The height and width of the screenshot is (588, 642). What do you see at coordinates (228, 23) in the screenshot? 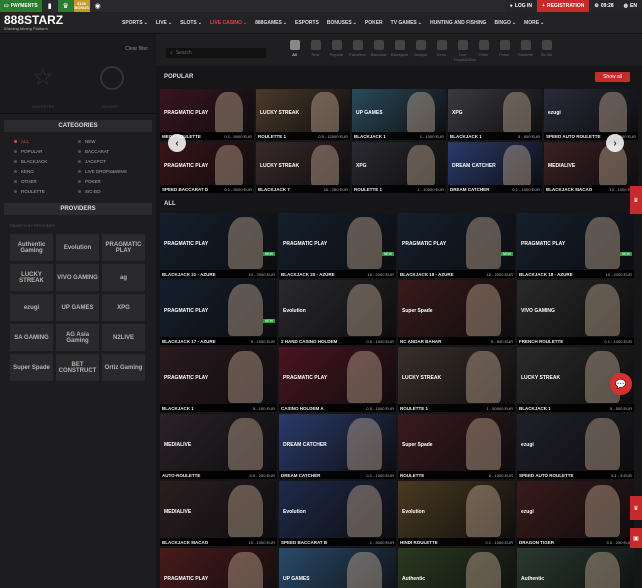
I see `nav-item: LIVE CASINO ⌄` at bounding box center [228, 23].